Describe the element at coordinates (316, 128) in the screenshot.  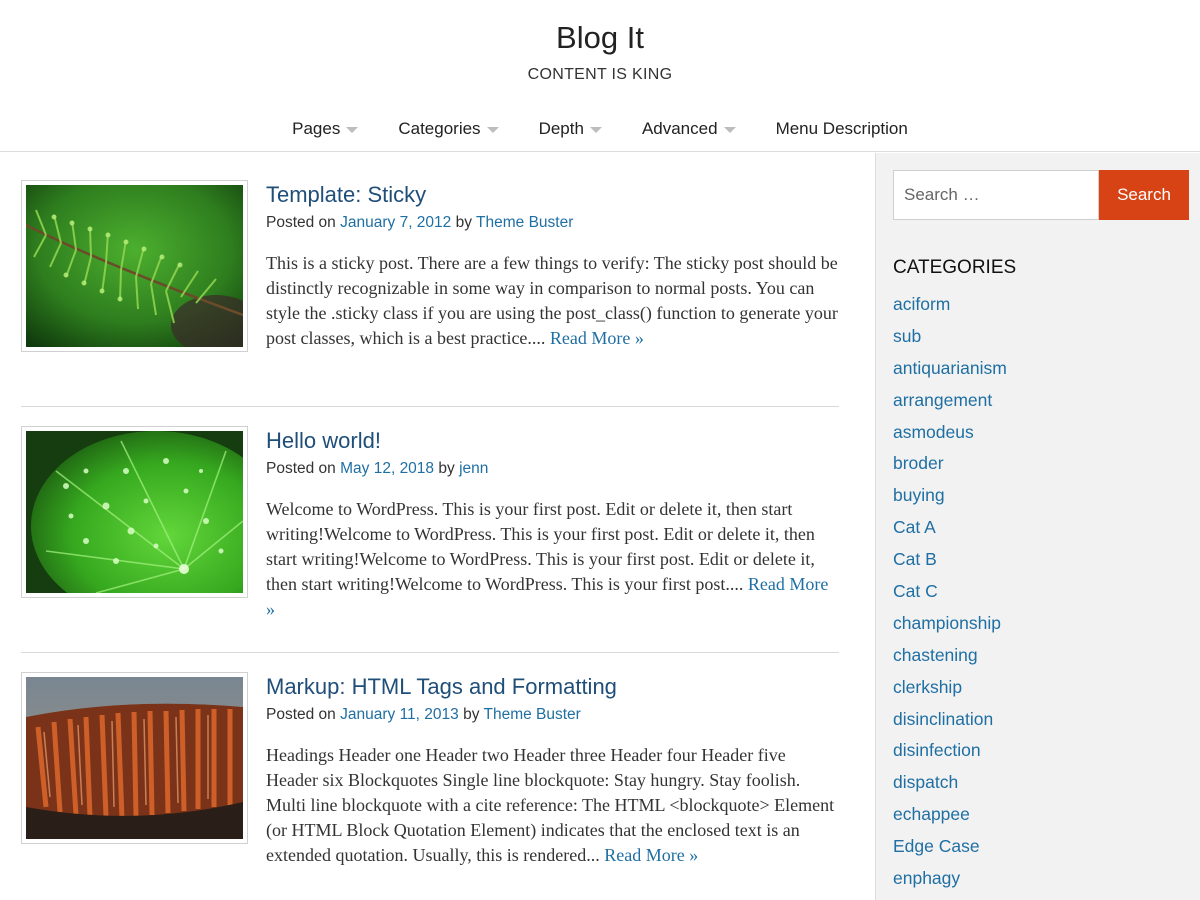
I see `nav-item-label: Pages` at that location.